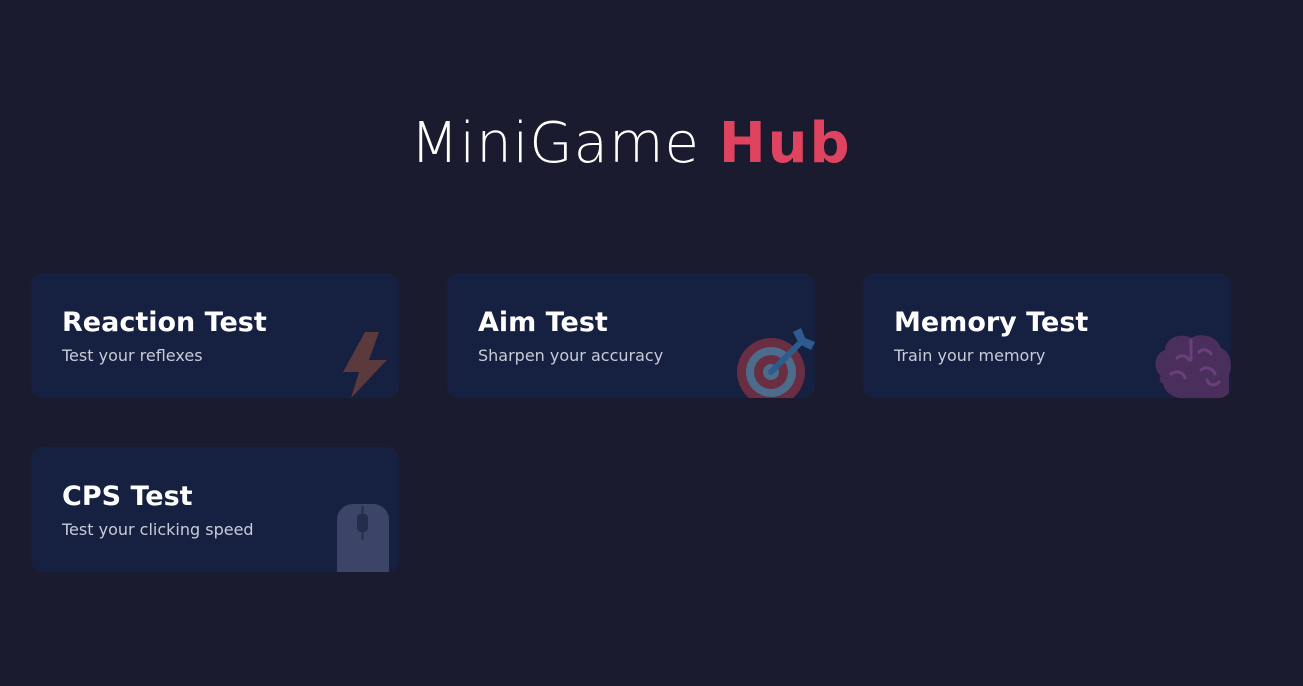 Image resolution: width=1303 pixels, height=686 pixels. I want to click on card-title: CPS Test, so click(127, 496).